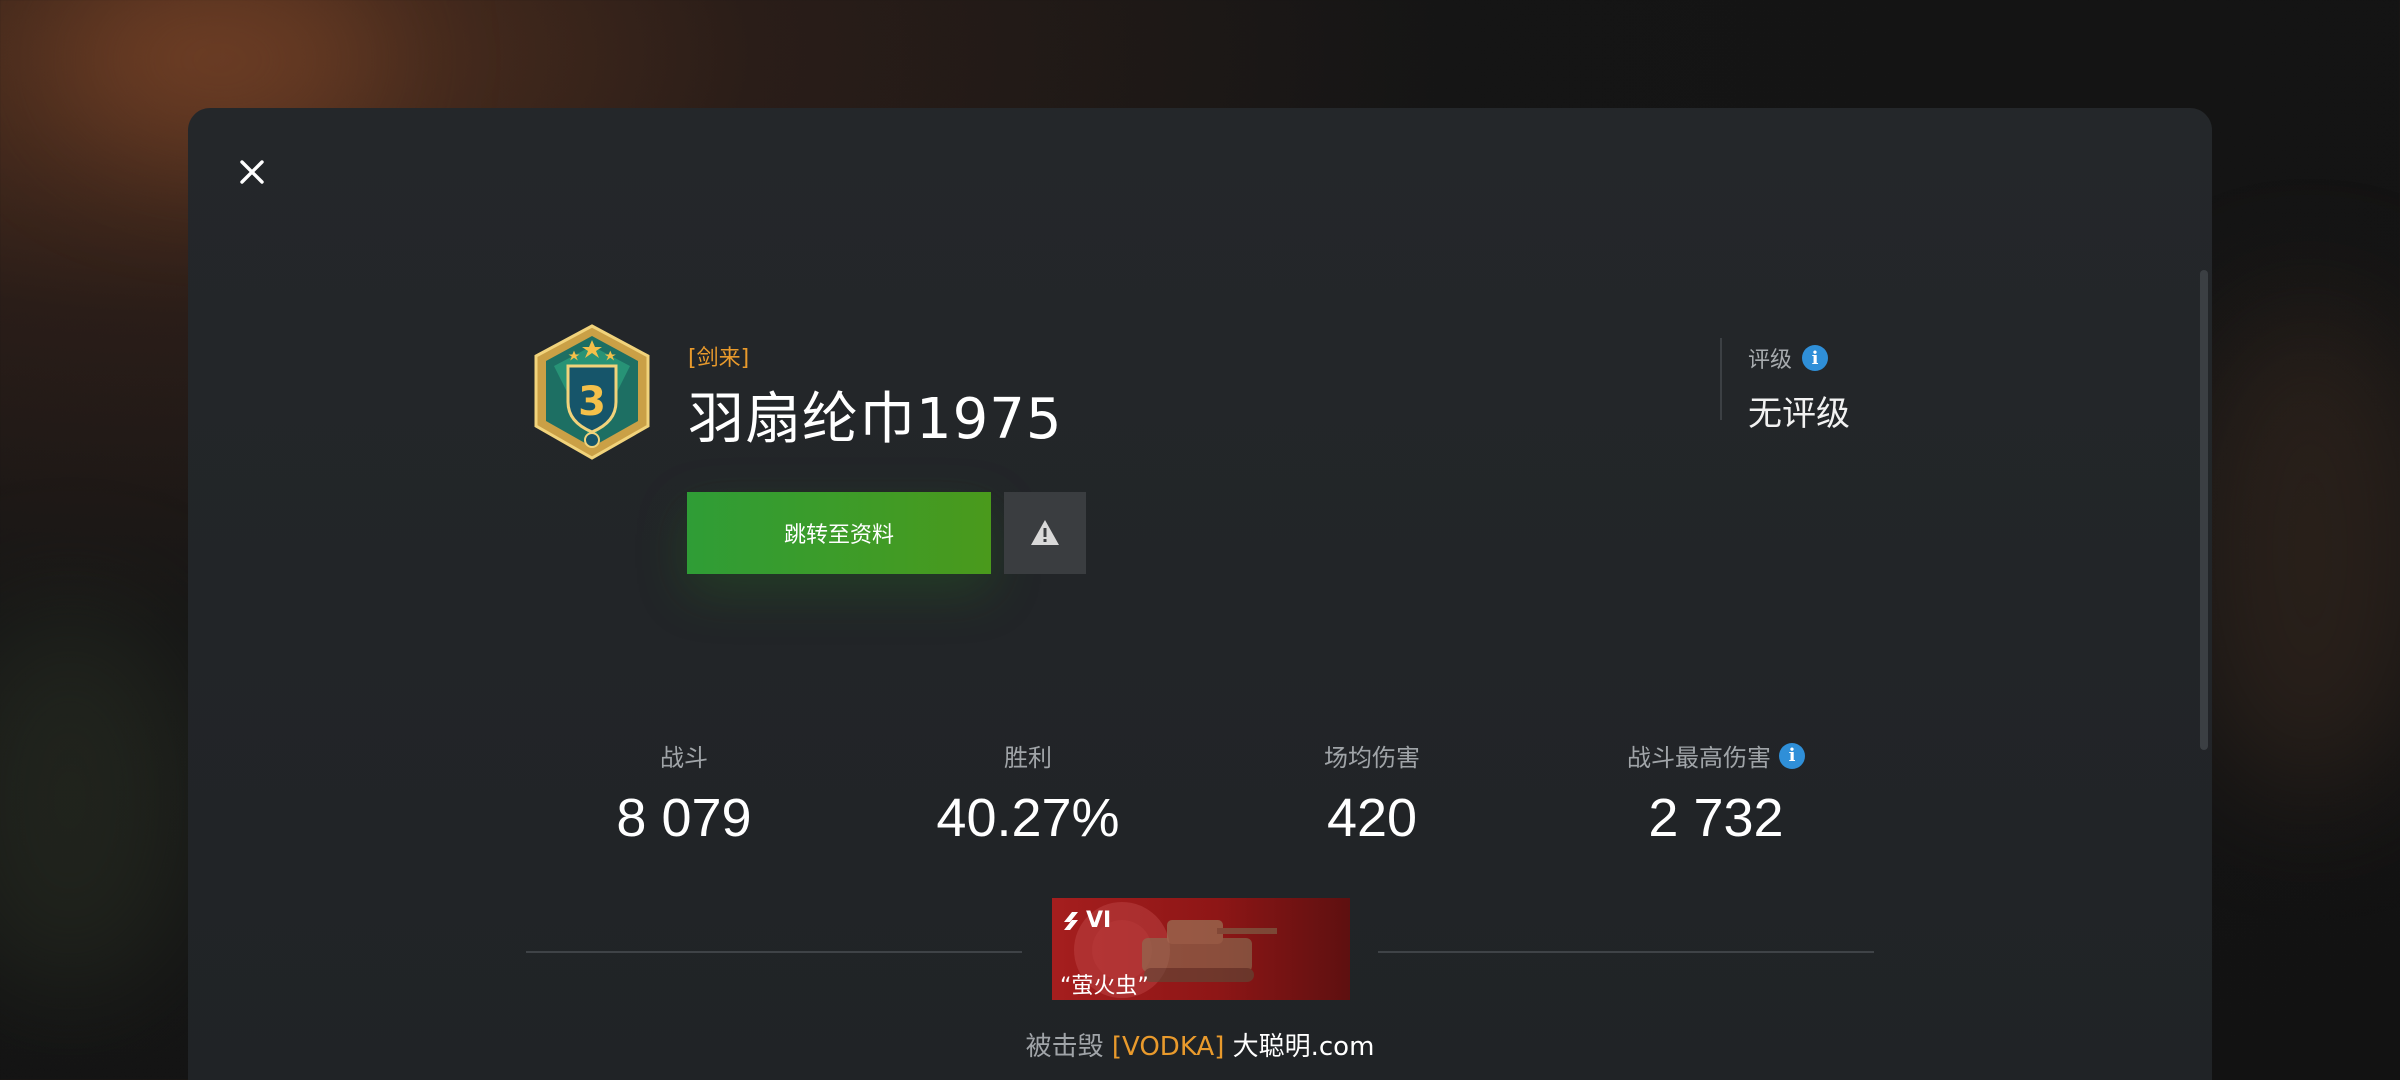 The height and width of the screenshot is (1080, 2400). I want to click on scrollbar, so click(2204, 510).